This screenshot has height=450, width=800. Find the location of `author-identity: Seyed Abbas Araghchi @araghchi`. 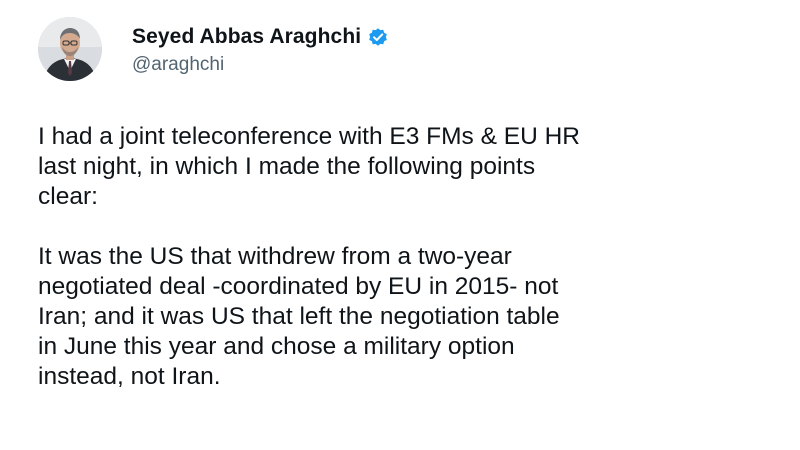

author-identity: Seyed Abbas Araghchi @araghchi is located at coordinates (260, 49).